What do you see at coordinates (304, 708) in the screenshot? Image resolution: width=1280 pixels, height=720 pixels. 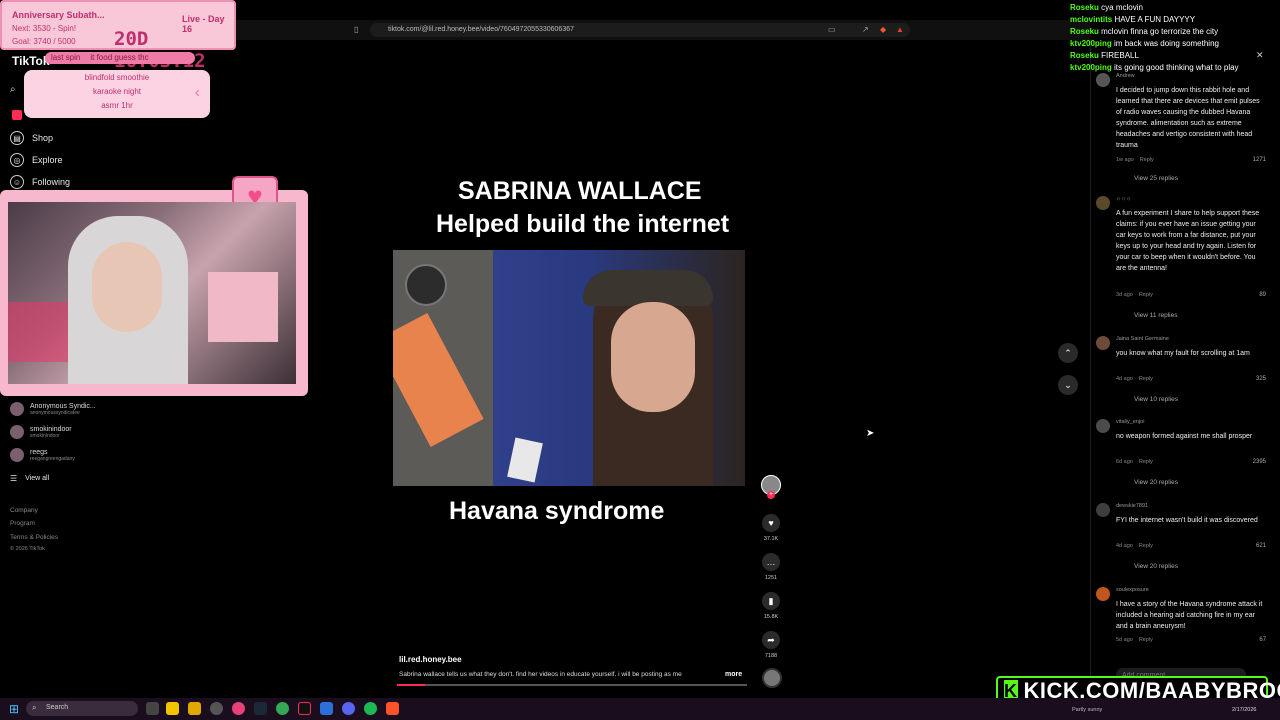 I see `tiktok-icon` at bounding box center [304, 708].